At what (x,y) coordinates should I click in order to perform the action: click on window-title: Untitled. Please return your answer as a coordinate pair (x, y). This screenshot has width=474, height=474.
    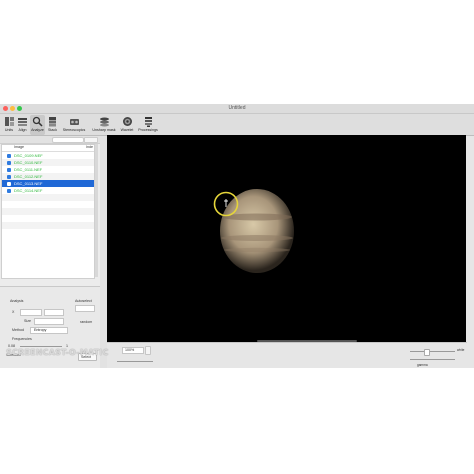
    Looking at the image, I should click on (237, 108).